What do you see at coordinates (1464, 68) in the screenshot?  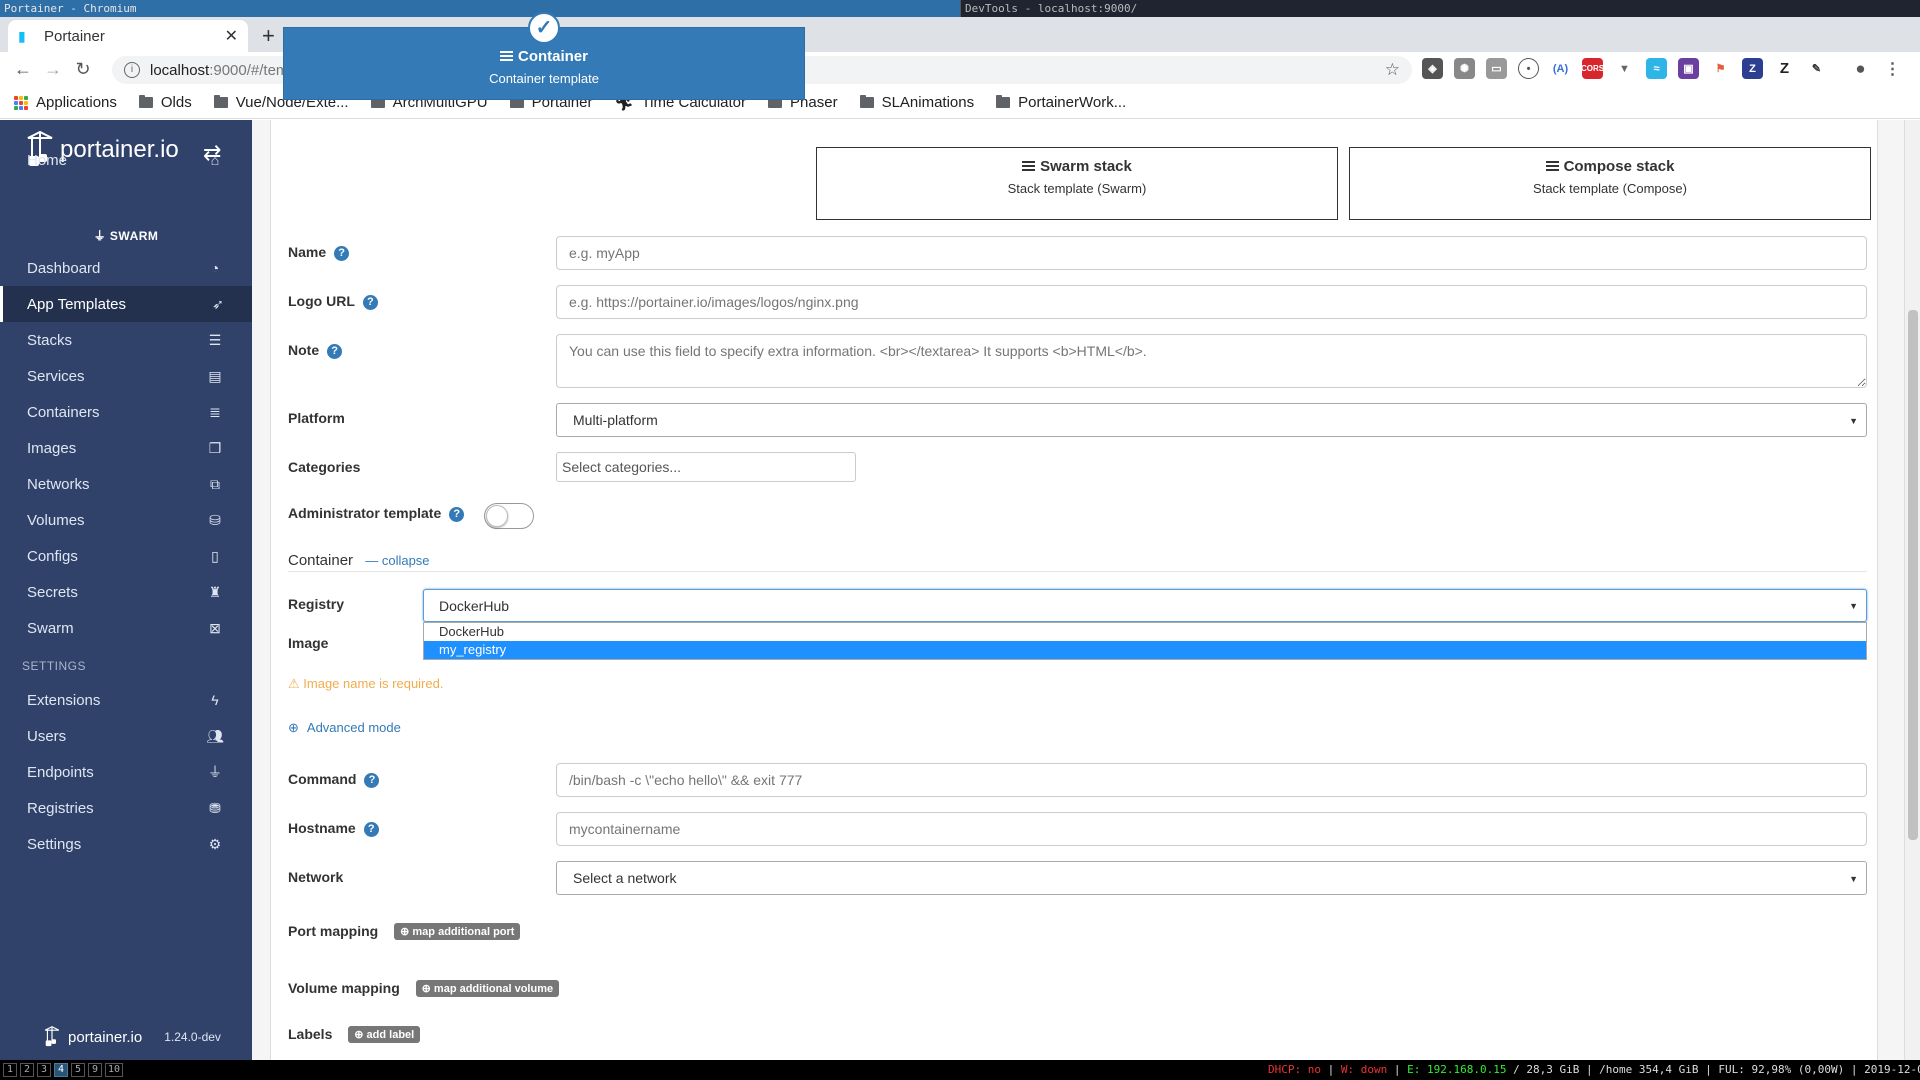 I see `extension-gear-icon: ✺` at bounding box center [1464, 68].